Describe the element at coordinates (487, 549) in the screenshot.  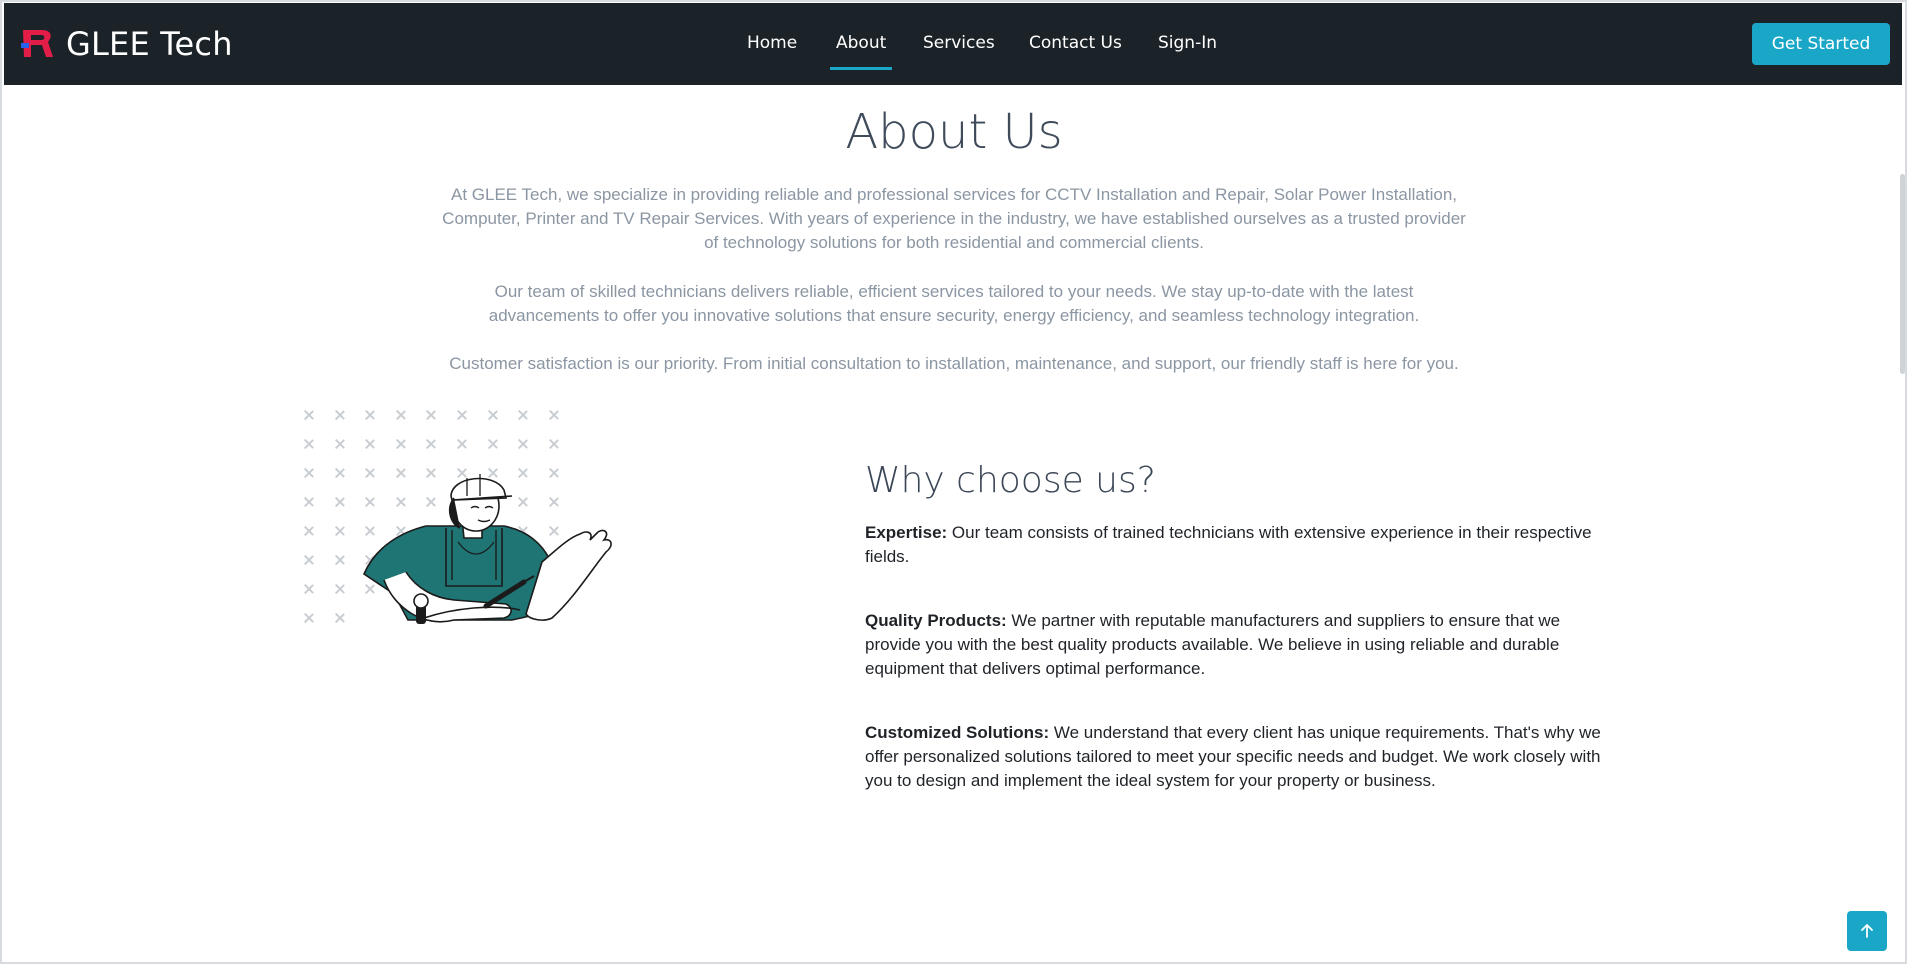
I see `technician-illustration` at that location.